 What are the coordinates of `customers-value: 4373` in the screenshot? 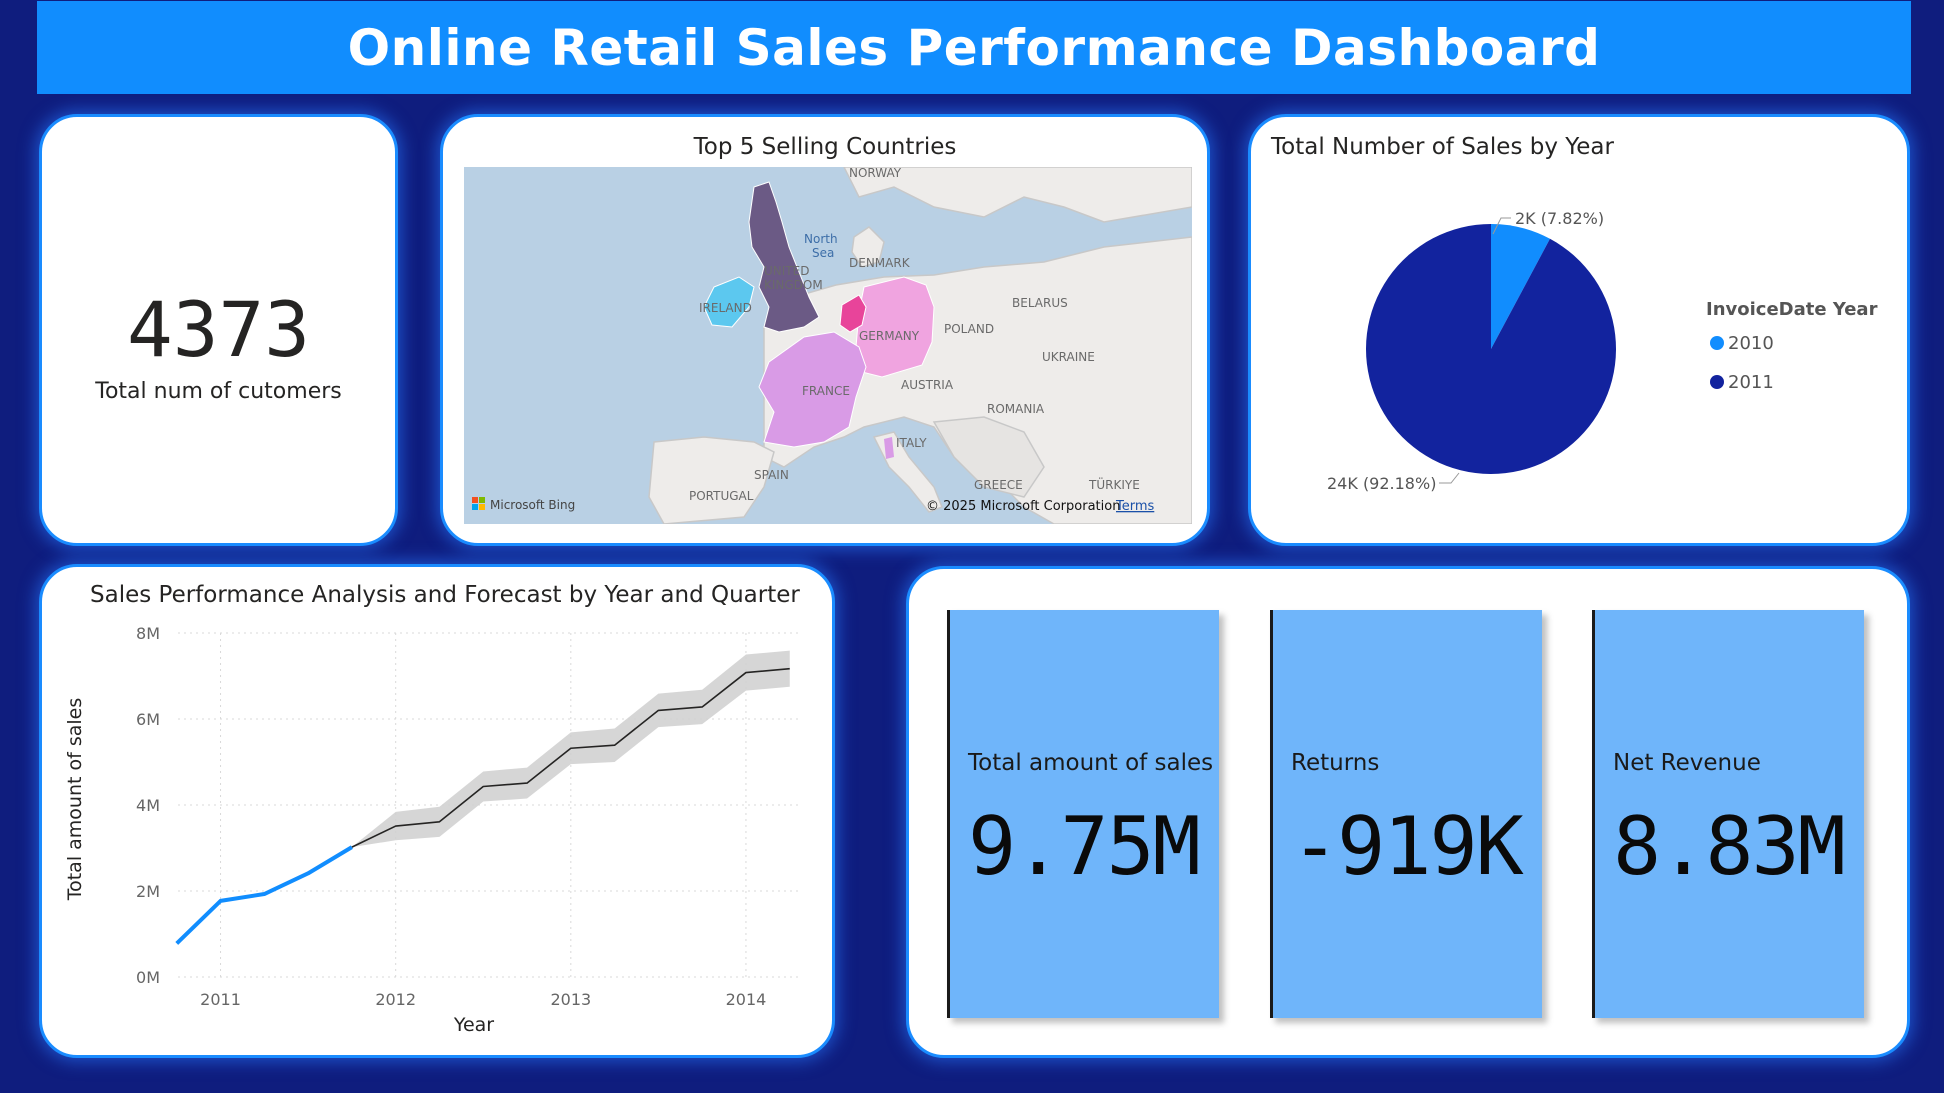 It's located at (218, 329).